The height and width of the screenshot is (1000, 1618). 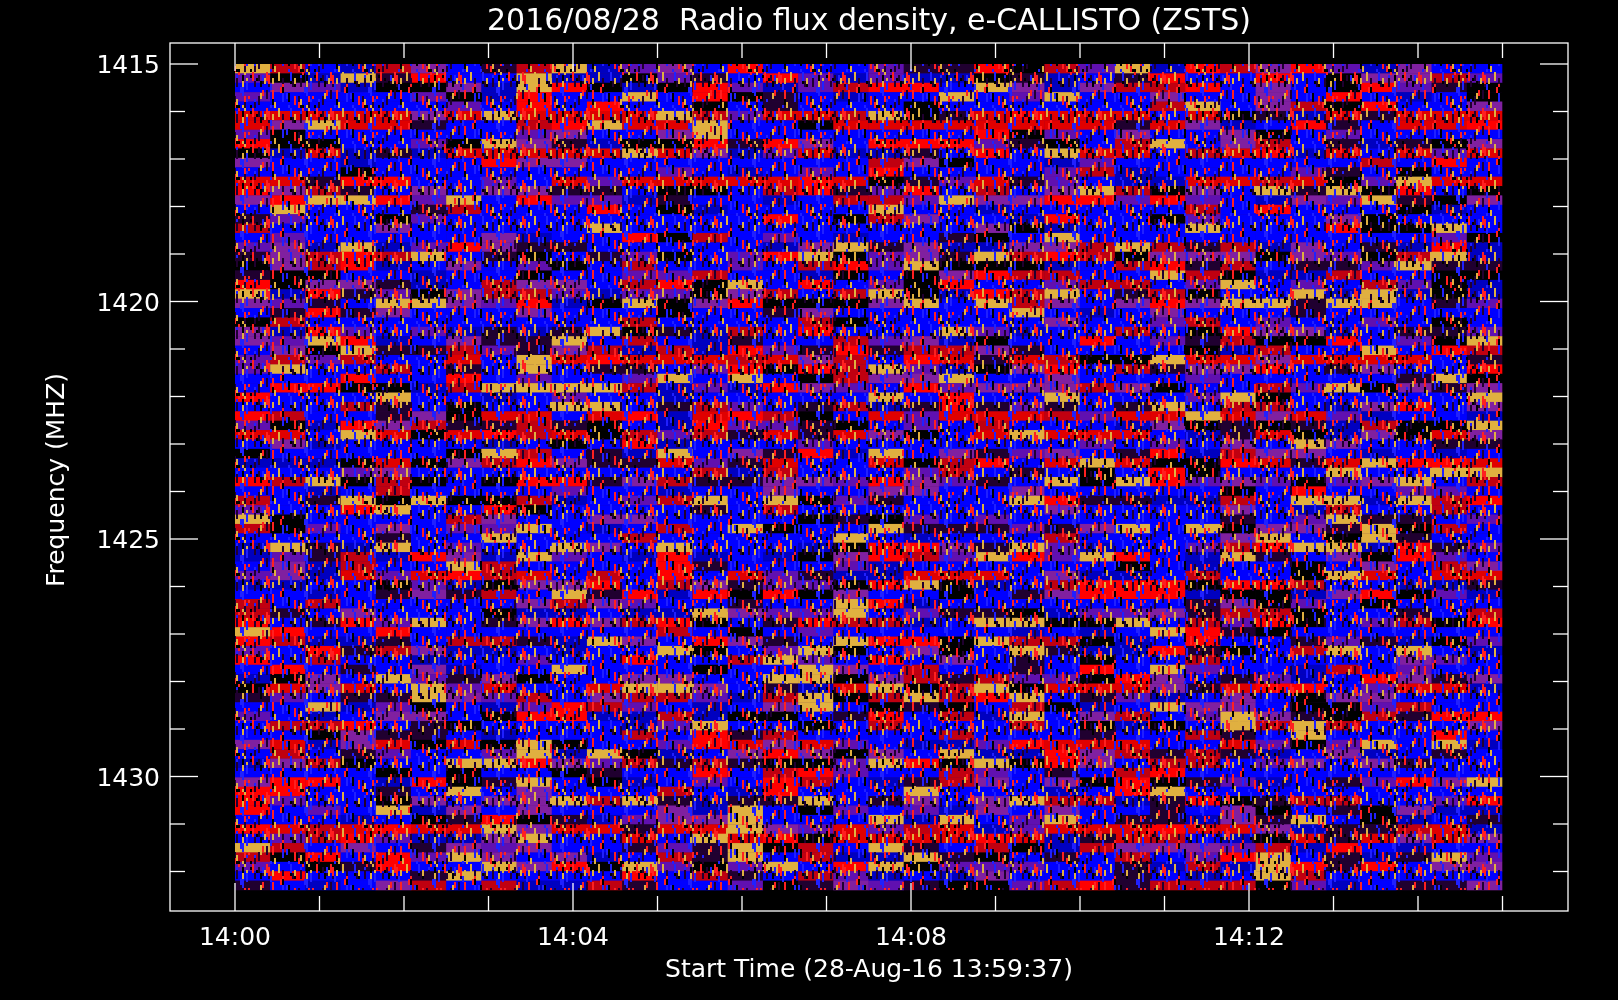 I want to click on tick-label: 1415, so click(x=128, y=64).